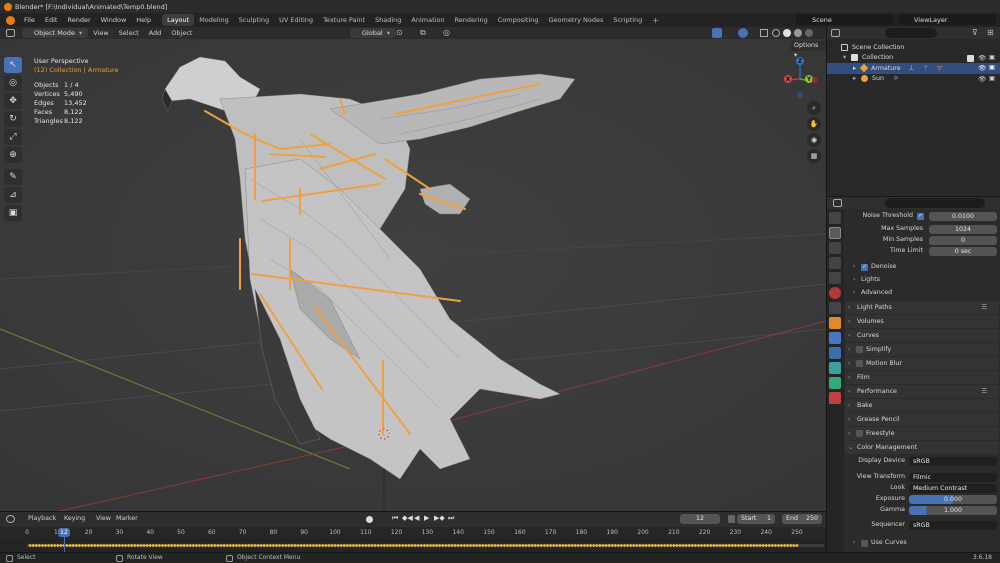 The image size is (1000, 563). I want to click on gizmo-z-axis: Z, so click(800, 61).